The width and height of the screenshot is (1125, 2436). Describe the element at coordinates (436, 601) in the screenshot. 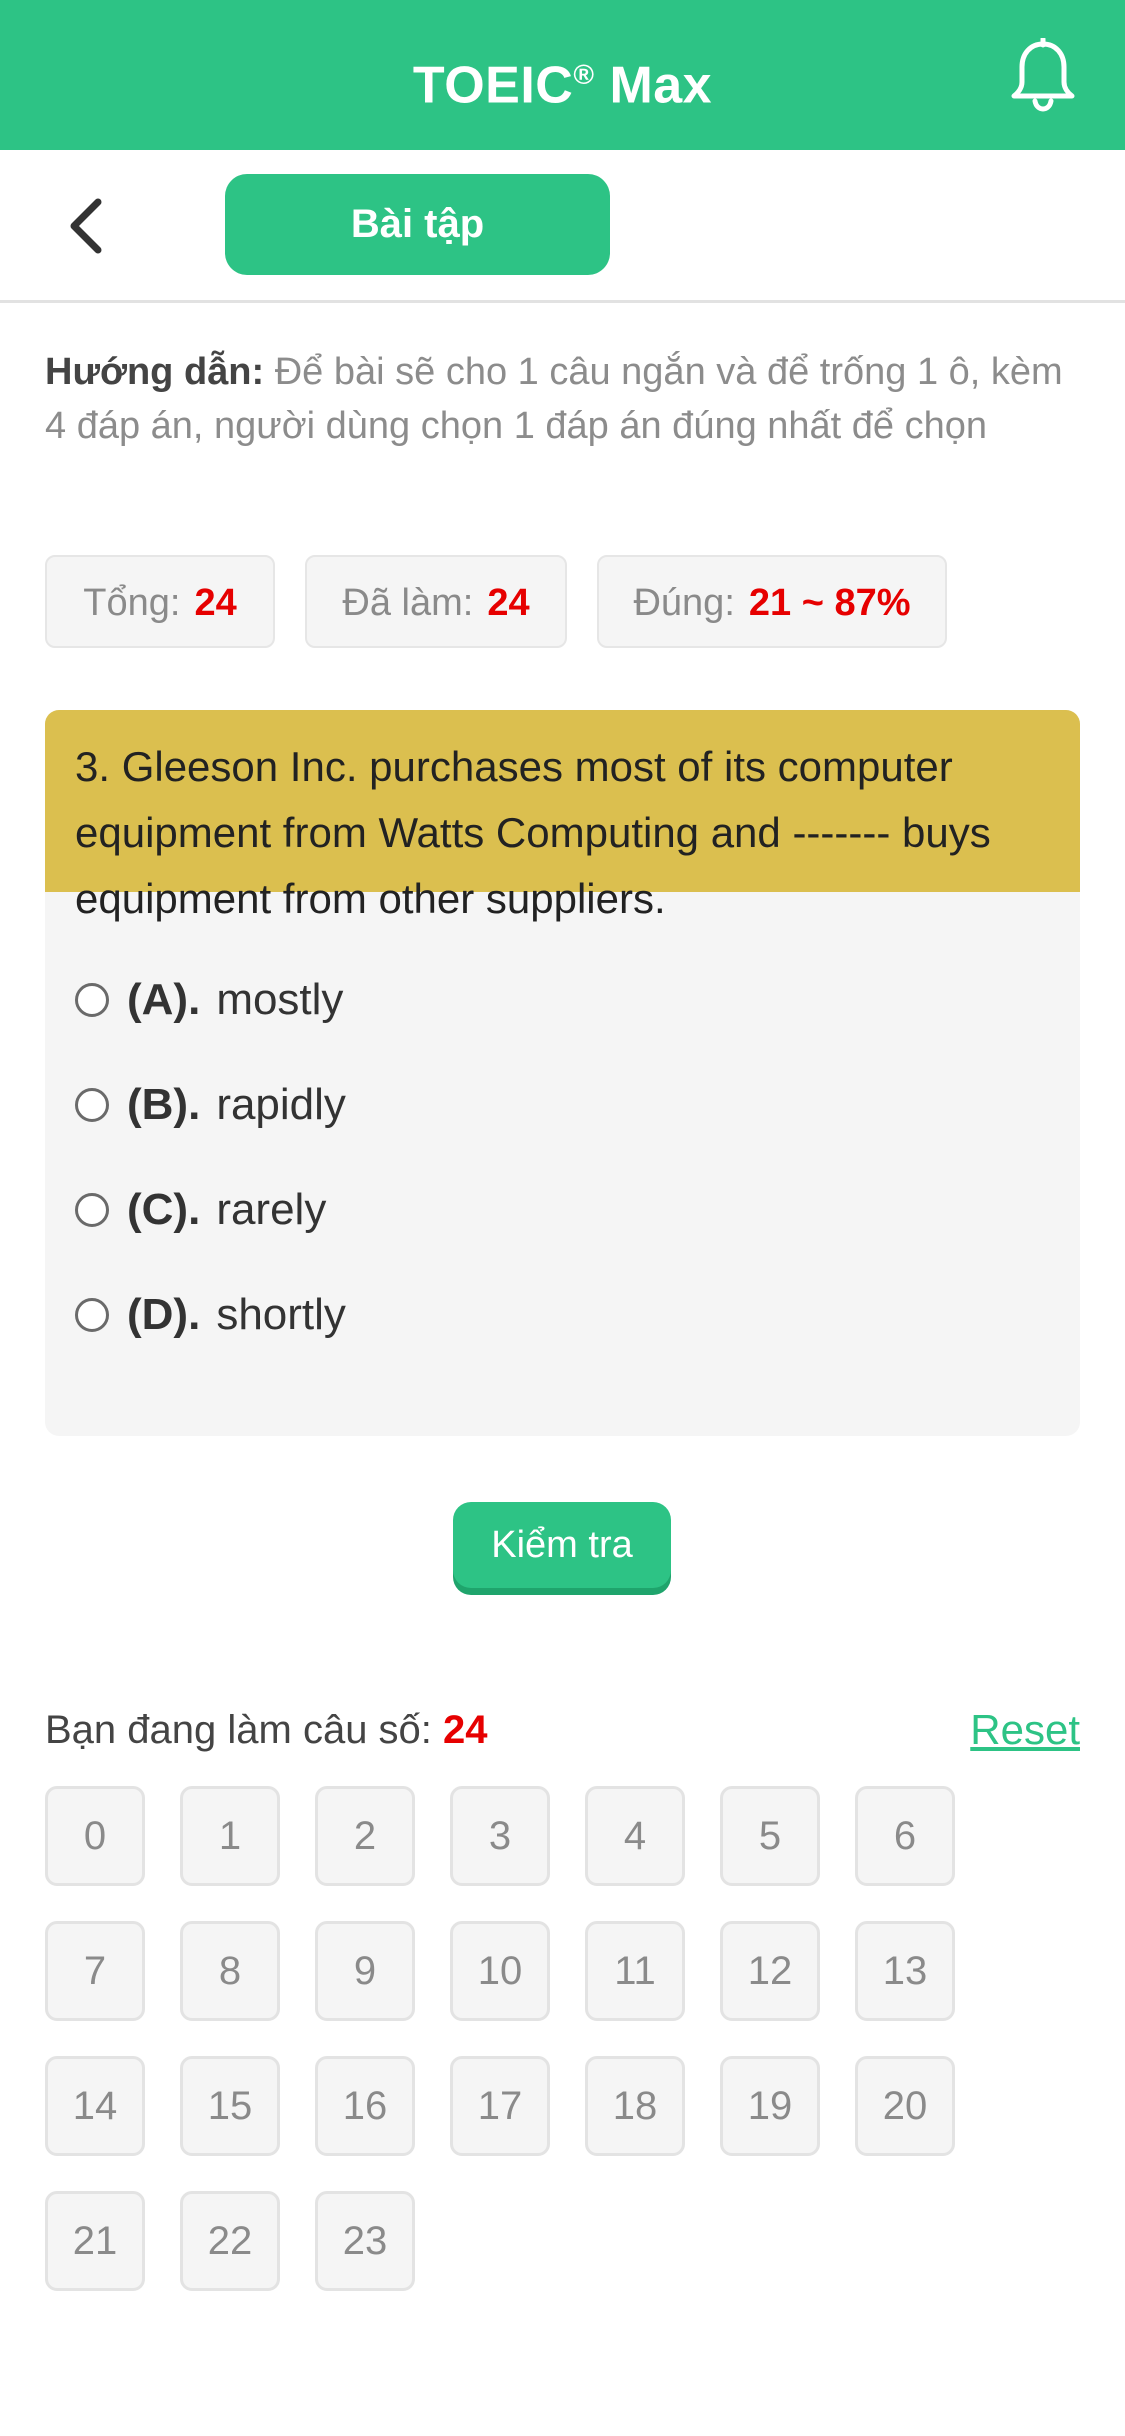

I see `stat-done: Đã làm: 24` at that location.